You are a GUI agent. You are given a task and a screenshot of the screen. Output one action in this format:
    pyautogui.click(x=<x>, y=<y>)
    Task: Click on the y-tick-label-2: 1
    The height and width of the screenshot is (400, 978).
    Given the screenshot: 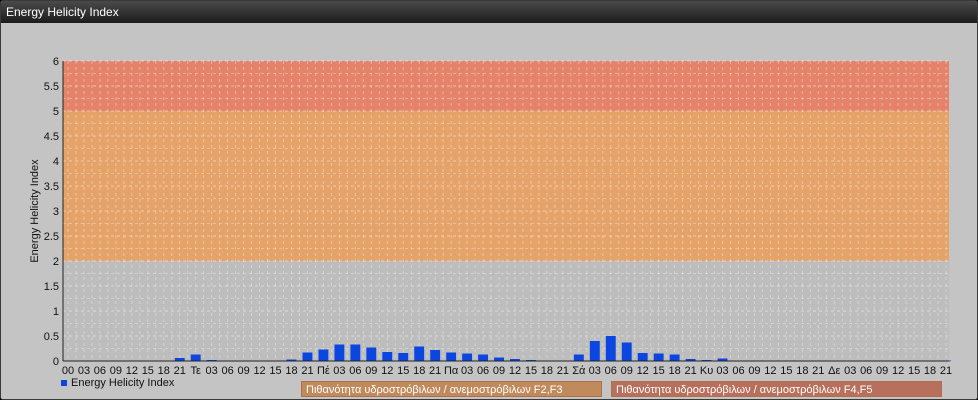 What is the action you would take?
    pyautogui.click(x=56, y=312)
    